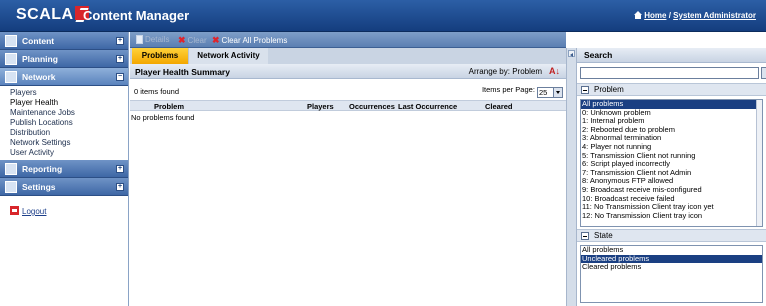 The image size is (766, 306). I want to click on user-link: System Administrator, so click(714, 15).